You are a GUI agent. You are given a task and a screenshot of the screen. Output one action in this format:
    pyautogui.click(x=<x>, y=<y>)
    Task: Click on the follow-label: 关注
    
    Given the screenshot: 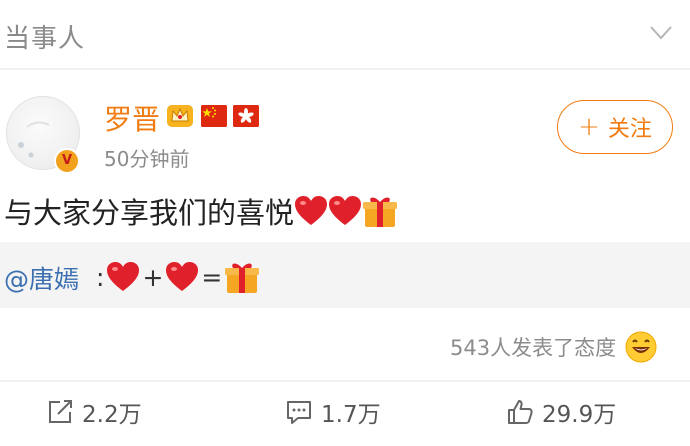 What is the action you would take?
    pyautogui.click(x=629, y=129)
    